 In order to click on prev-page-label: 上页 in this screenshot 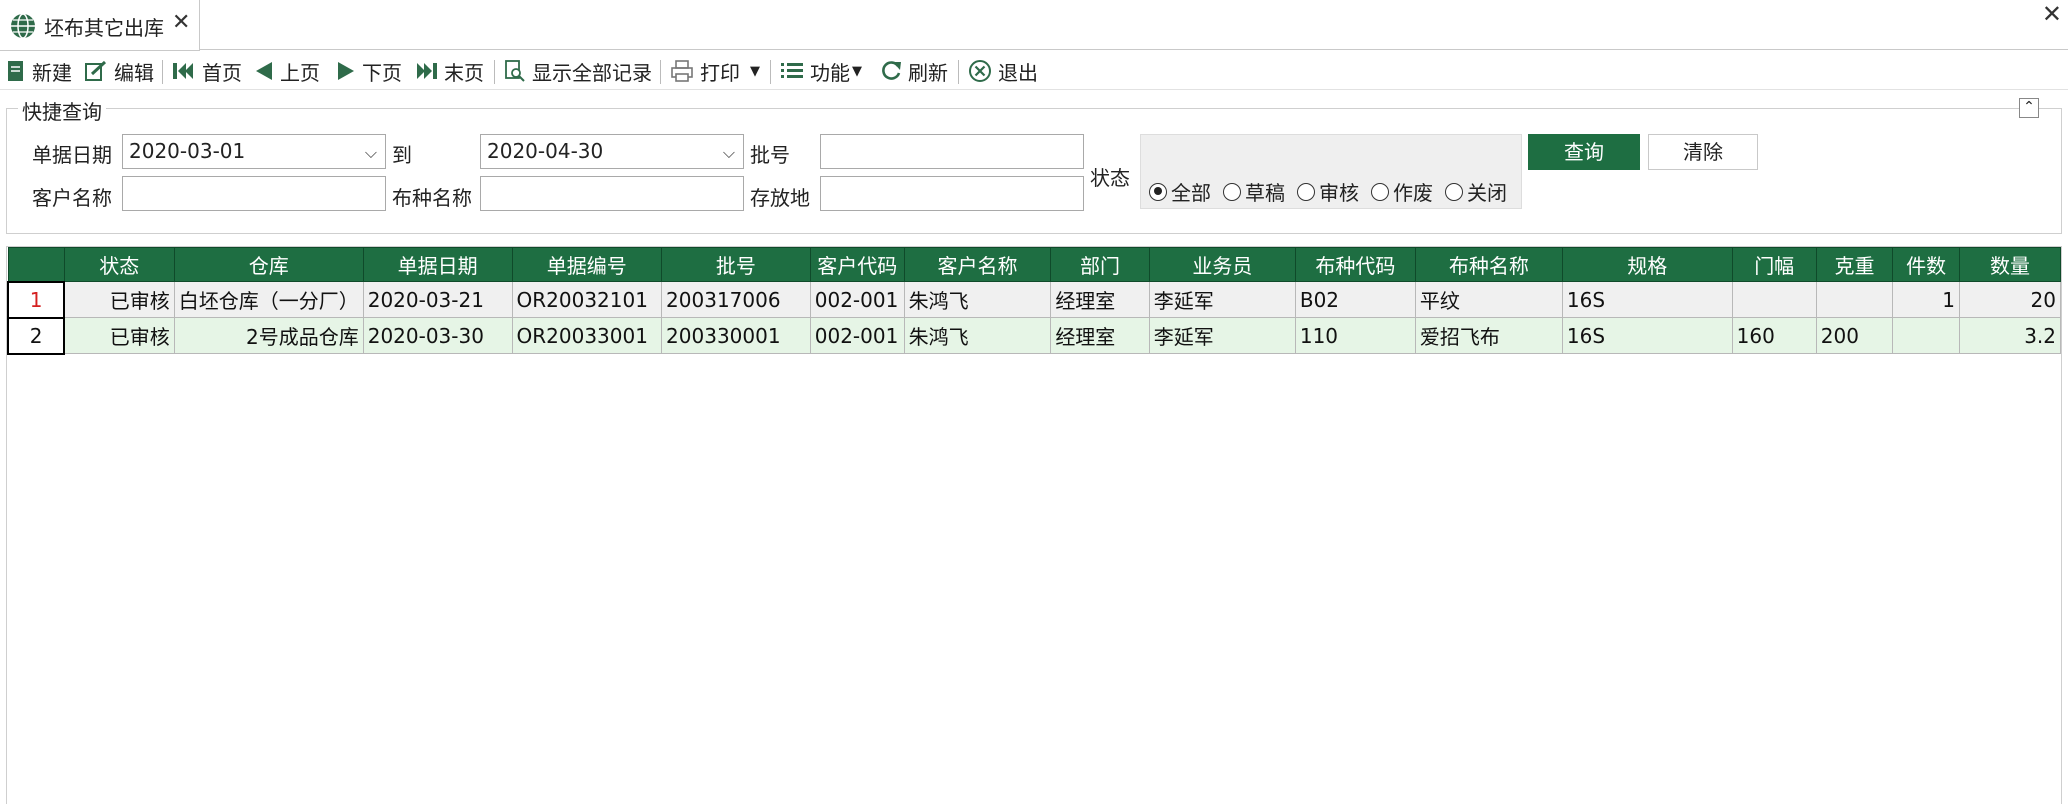, I will do `click(300, 72)`.